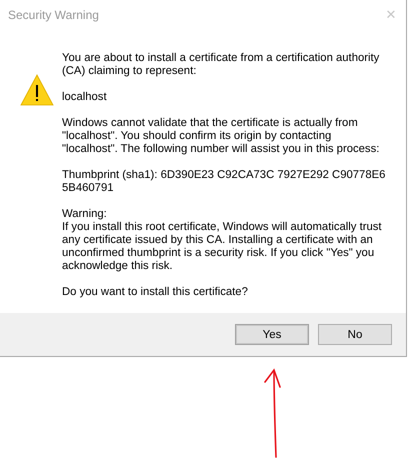  What do you see at coordinates (224, 182) in the screenshot?
I see `message-text: Thumbprint (sha1): 6D390E23 C92CA73C 7927E292 C90778E6 5B460791` at bounding box center [224, 182].